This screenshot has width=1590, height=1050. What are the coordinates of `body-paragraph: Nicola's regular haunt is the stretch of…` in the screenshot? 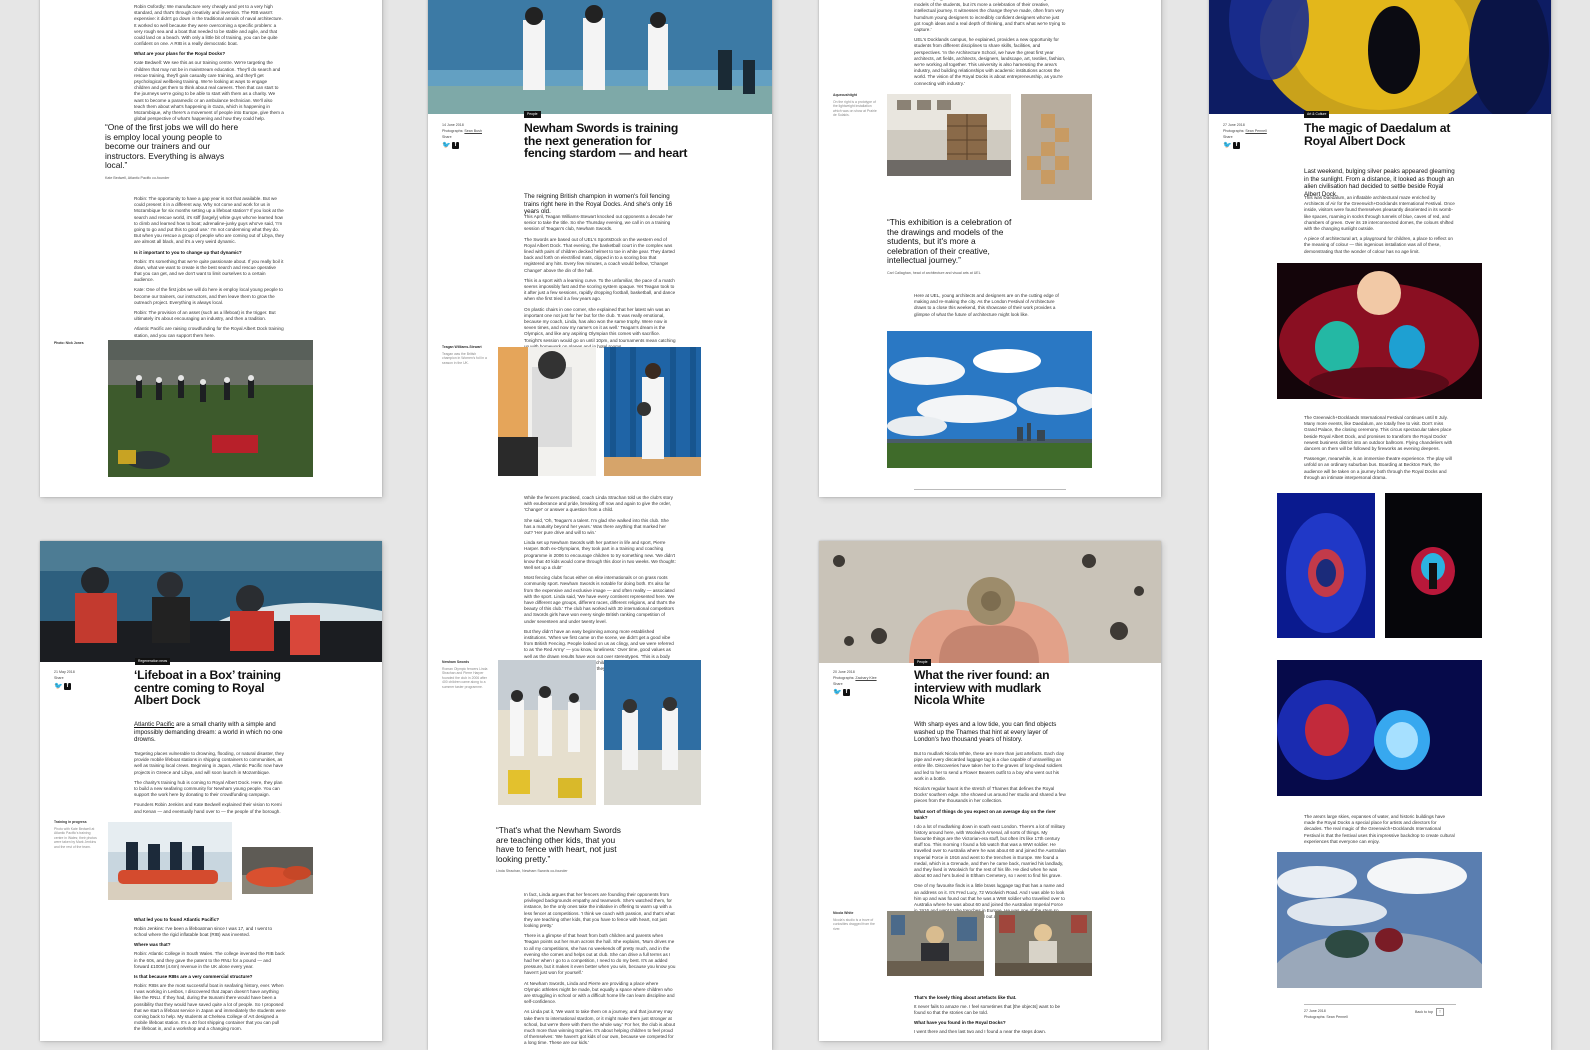 It's located at (990, 795).